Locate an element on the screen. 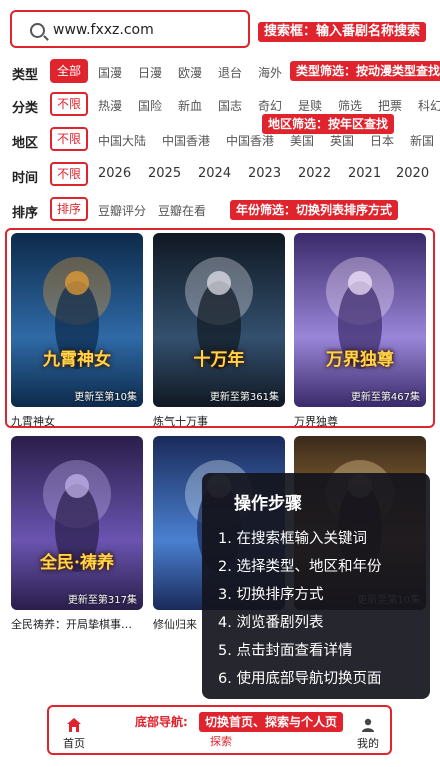  cover-title-text: 九霄神女 is located at coordinates (77, 360).